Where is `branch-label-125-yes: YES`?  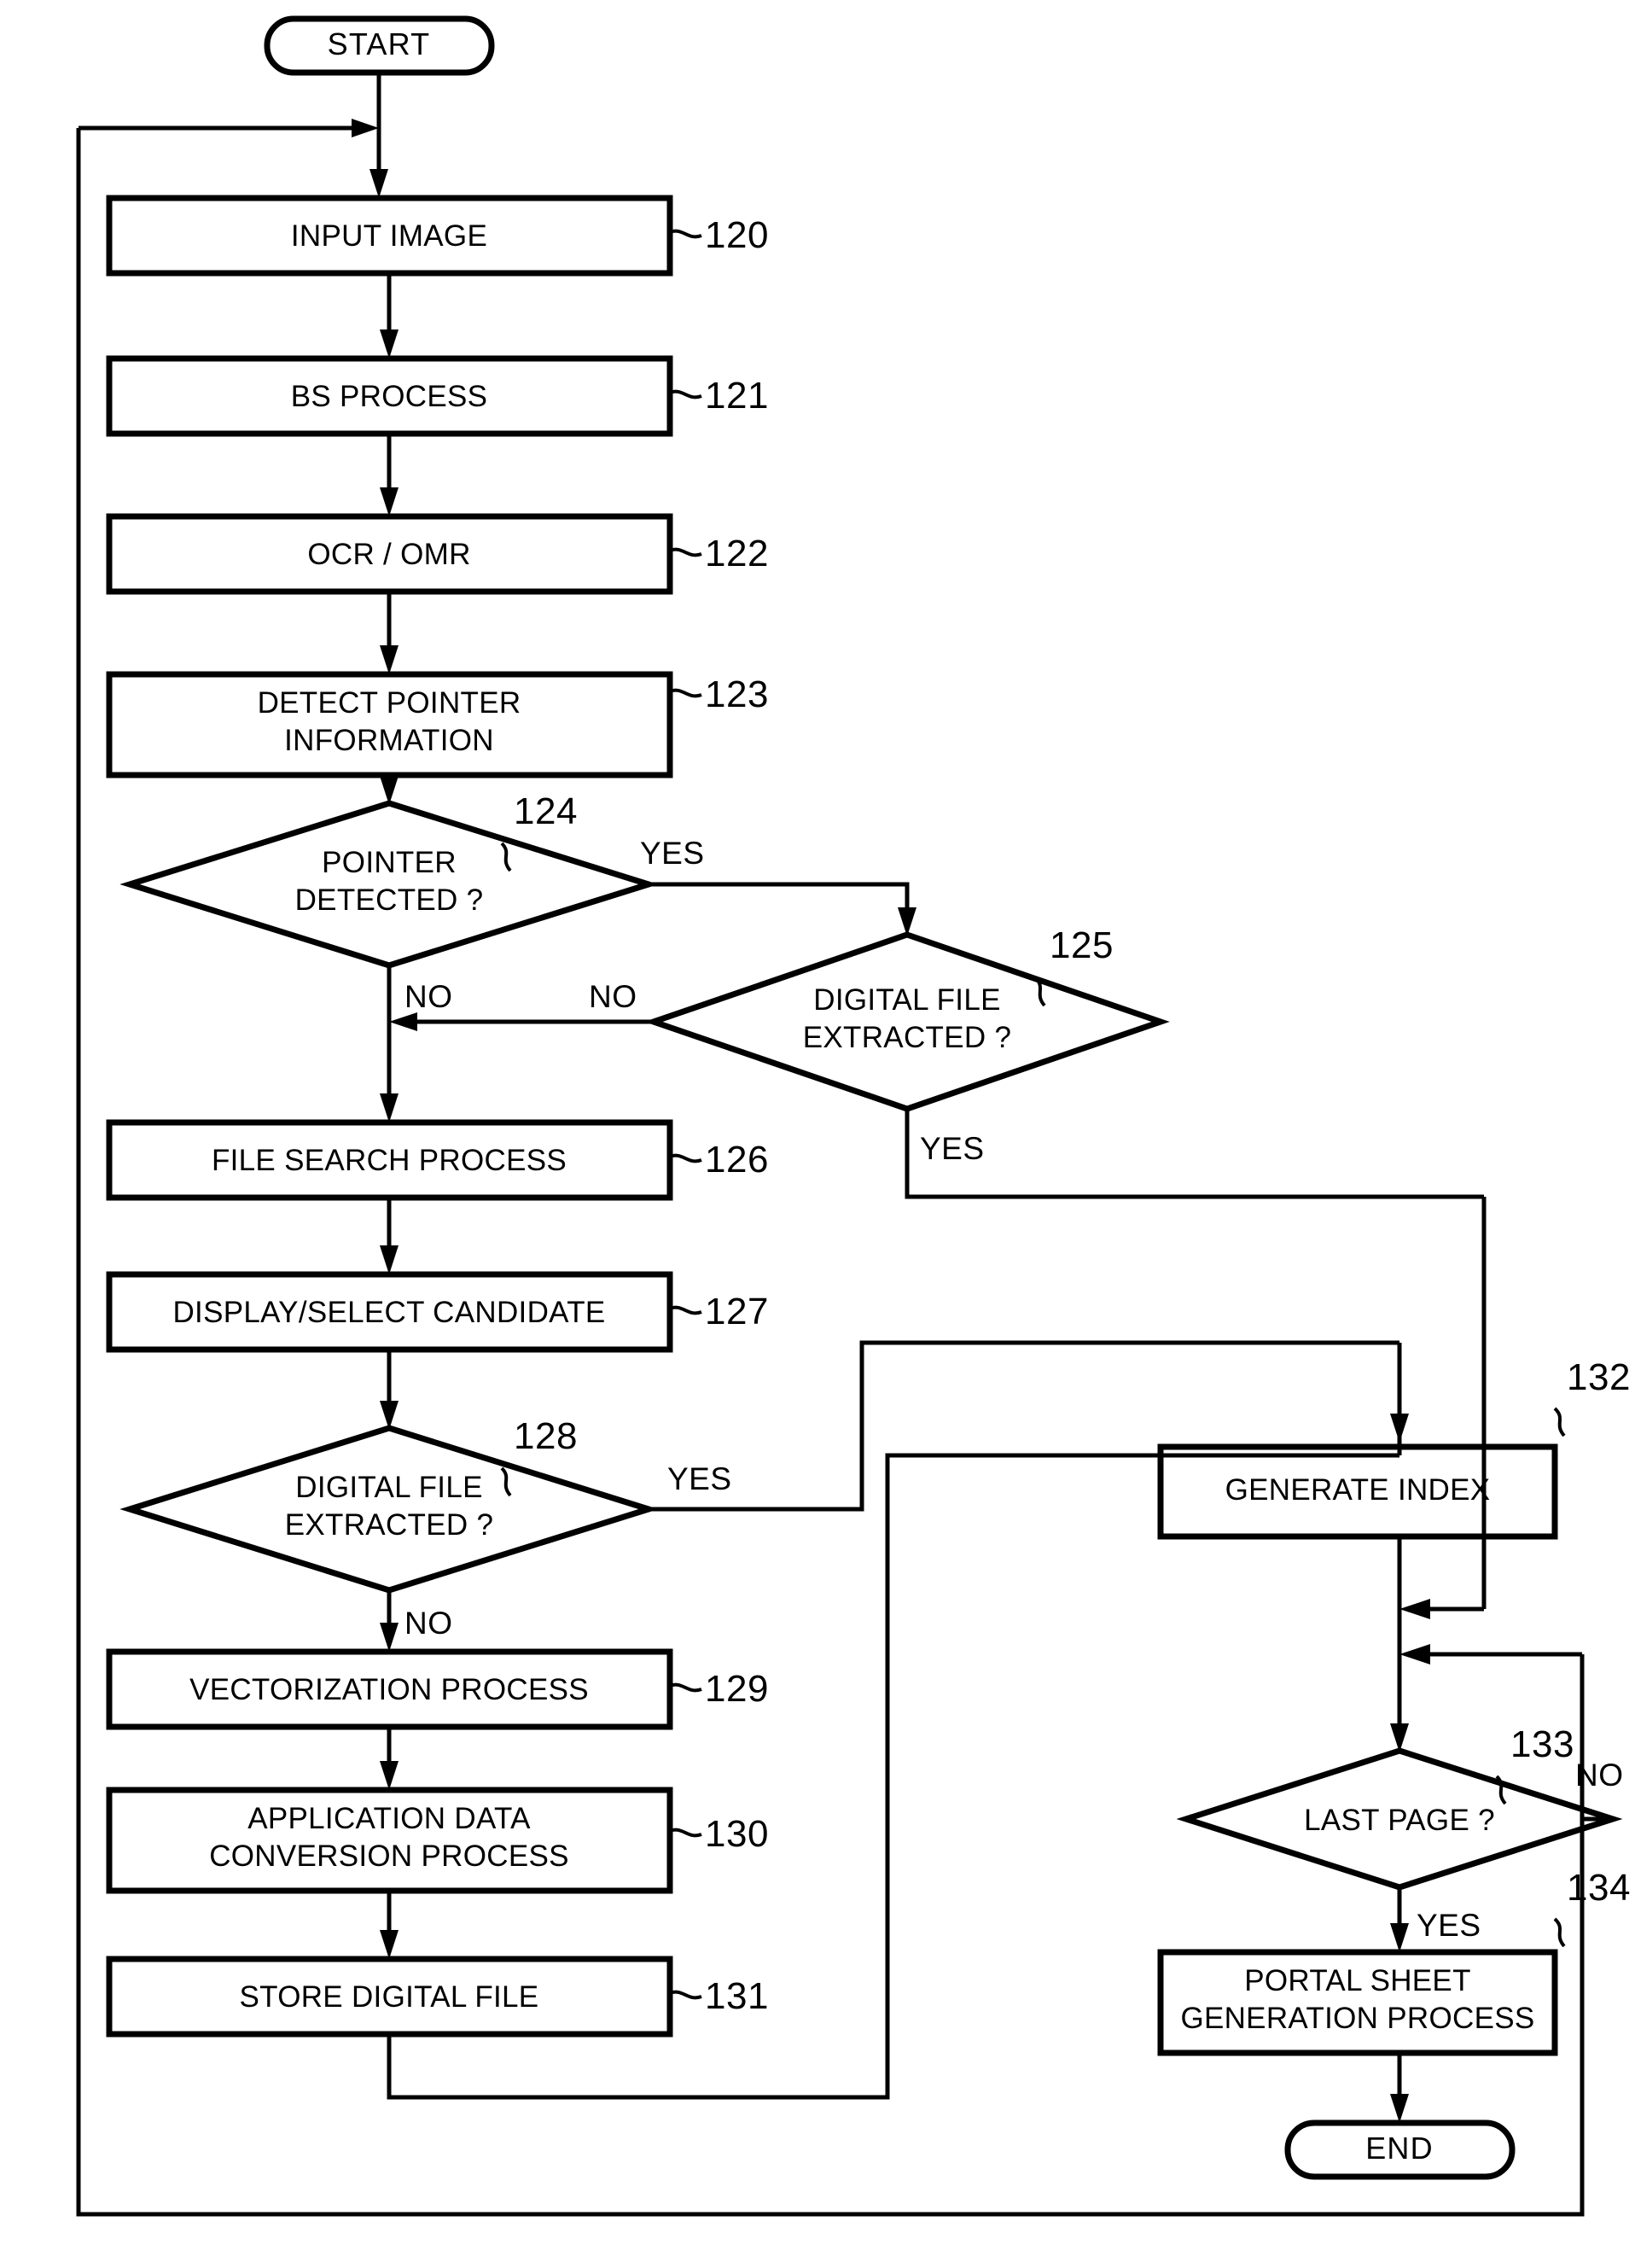 branch-label-125-yes: YES is located at coordinates (952, 1148).